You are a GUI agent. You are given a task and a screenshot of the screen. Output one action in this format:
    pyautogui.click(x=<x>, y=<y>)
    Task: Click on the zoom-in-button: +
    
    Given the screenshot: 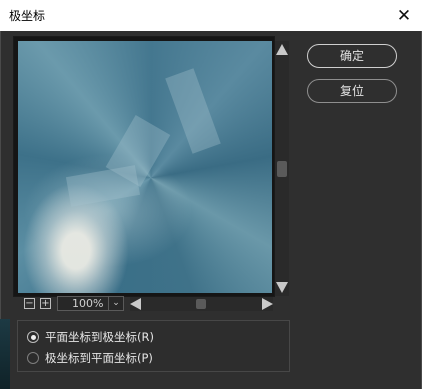 What is the action you would take?
    pyautogui.click(x=45, y=303)
    